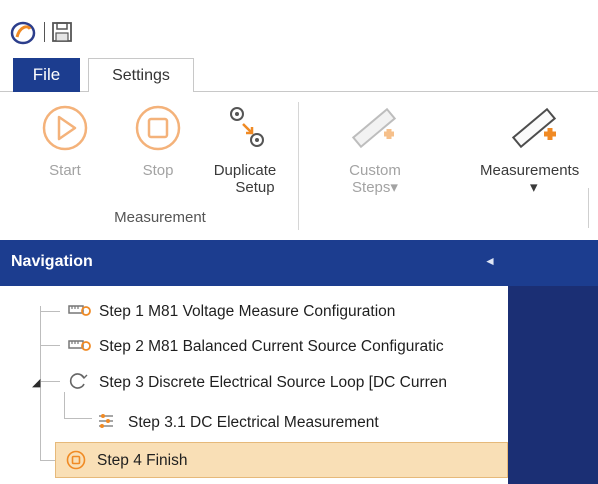  What do you see at coordinates (530, 170) in the screenshot?
I see `measurements-label: Measurements` at bounding box center [530, 170].